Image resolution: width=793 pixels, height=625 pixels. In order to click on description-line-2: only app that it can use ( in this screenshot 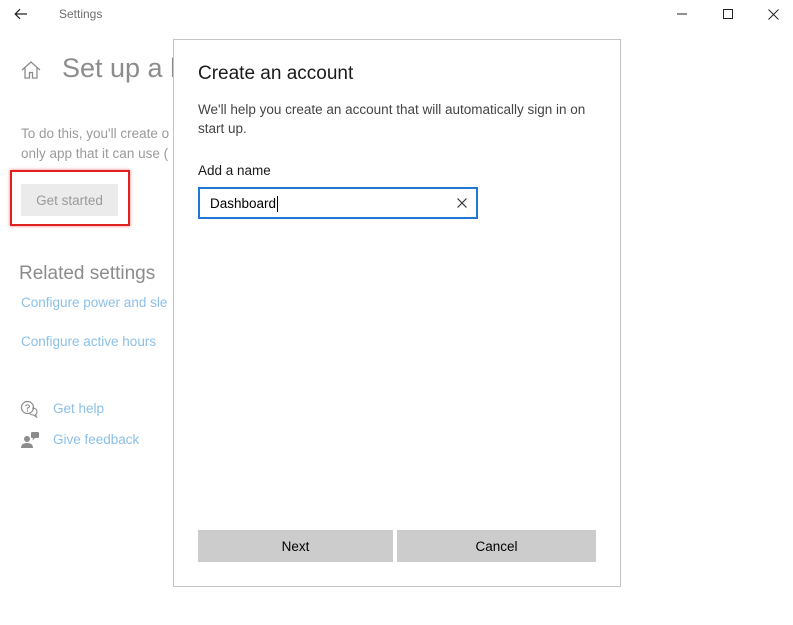, I will do `click(95, 153)`.